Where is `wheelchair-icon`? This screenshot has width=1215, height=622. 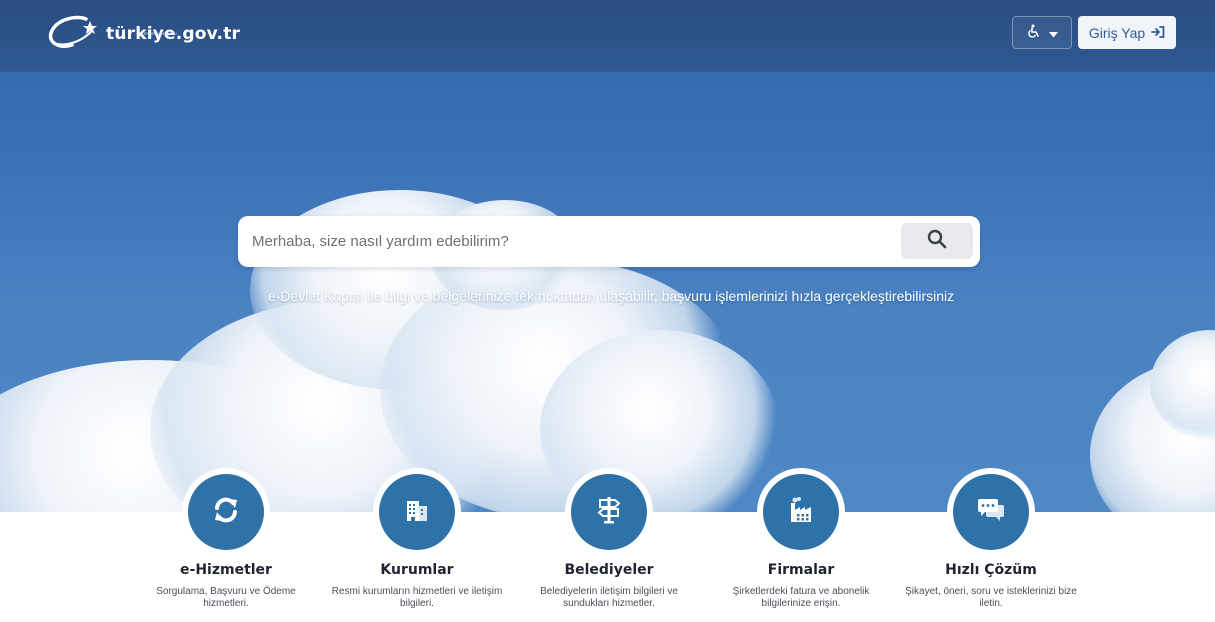
wheelchair-icon is located at coordinates (1034, 32).